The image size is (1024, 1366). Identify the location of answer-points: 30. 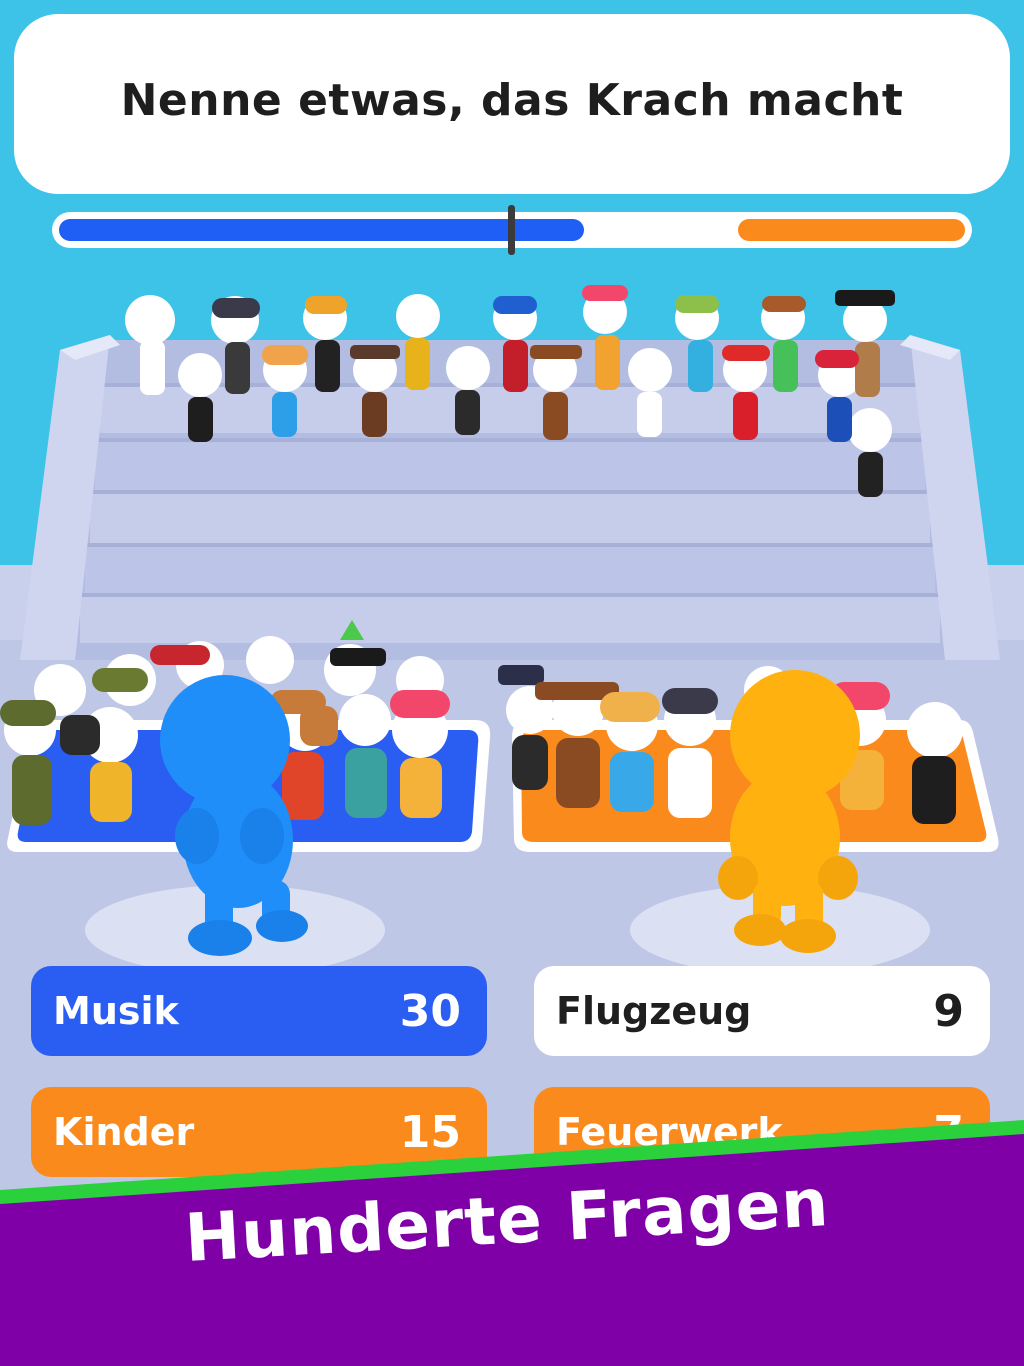
(430, 1011).